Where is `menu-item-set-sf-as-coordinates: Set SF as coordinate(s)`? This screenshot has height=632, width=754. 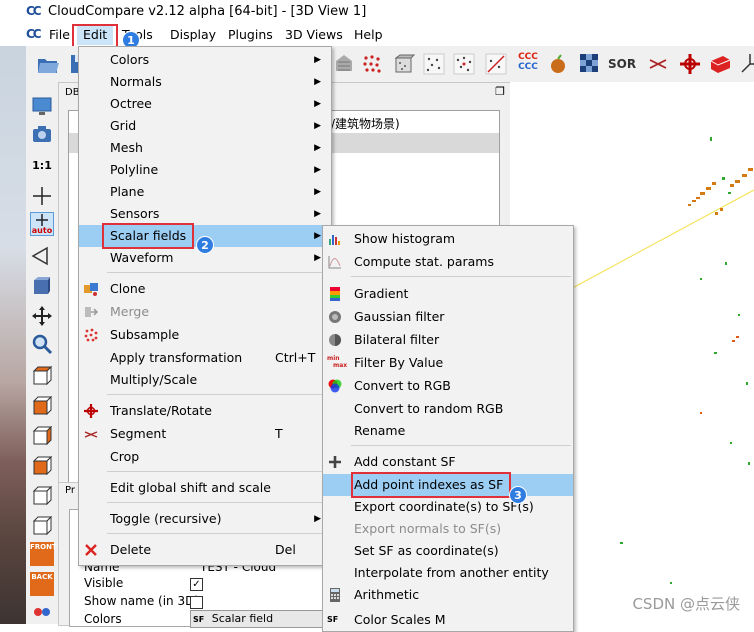
menu-item-set-sf-as-coordinates: Set SF as coordinate(s) is located at coordinates (448, 551).